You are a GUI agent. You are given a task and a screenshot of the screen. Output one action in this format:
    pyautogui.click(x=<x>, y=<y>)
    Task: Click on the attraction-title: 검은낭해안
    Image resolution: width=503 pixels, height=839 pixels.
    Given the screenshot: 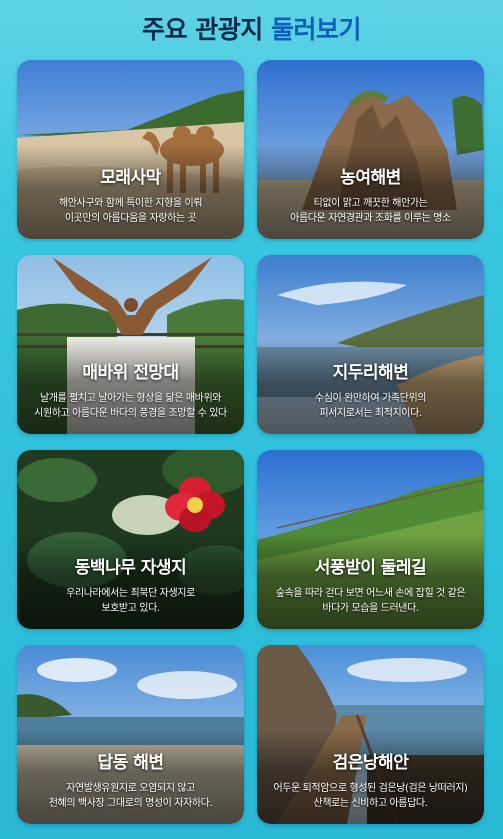 What is the action you would take?
    pyautogui.click(x=370, y=763)
    